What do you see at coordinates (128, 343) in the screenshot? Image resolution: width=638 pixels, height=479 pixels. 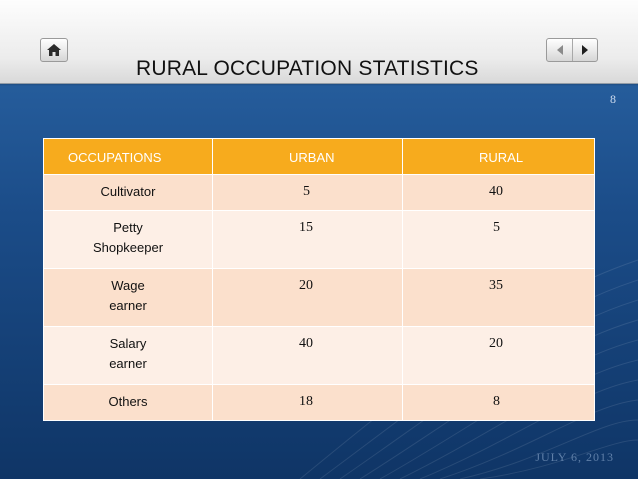 I see `occupation-line: Salary` at bounding box center [128, 343].